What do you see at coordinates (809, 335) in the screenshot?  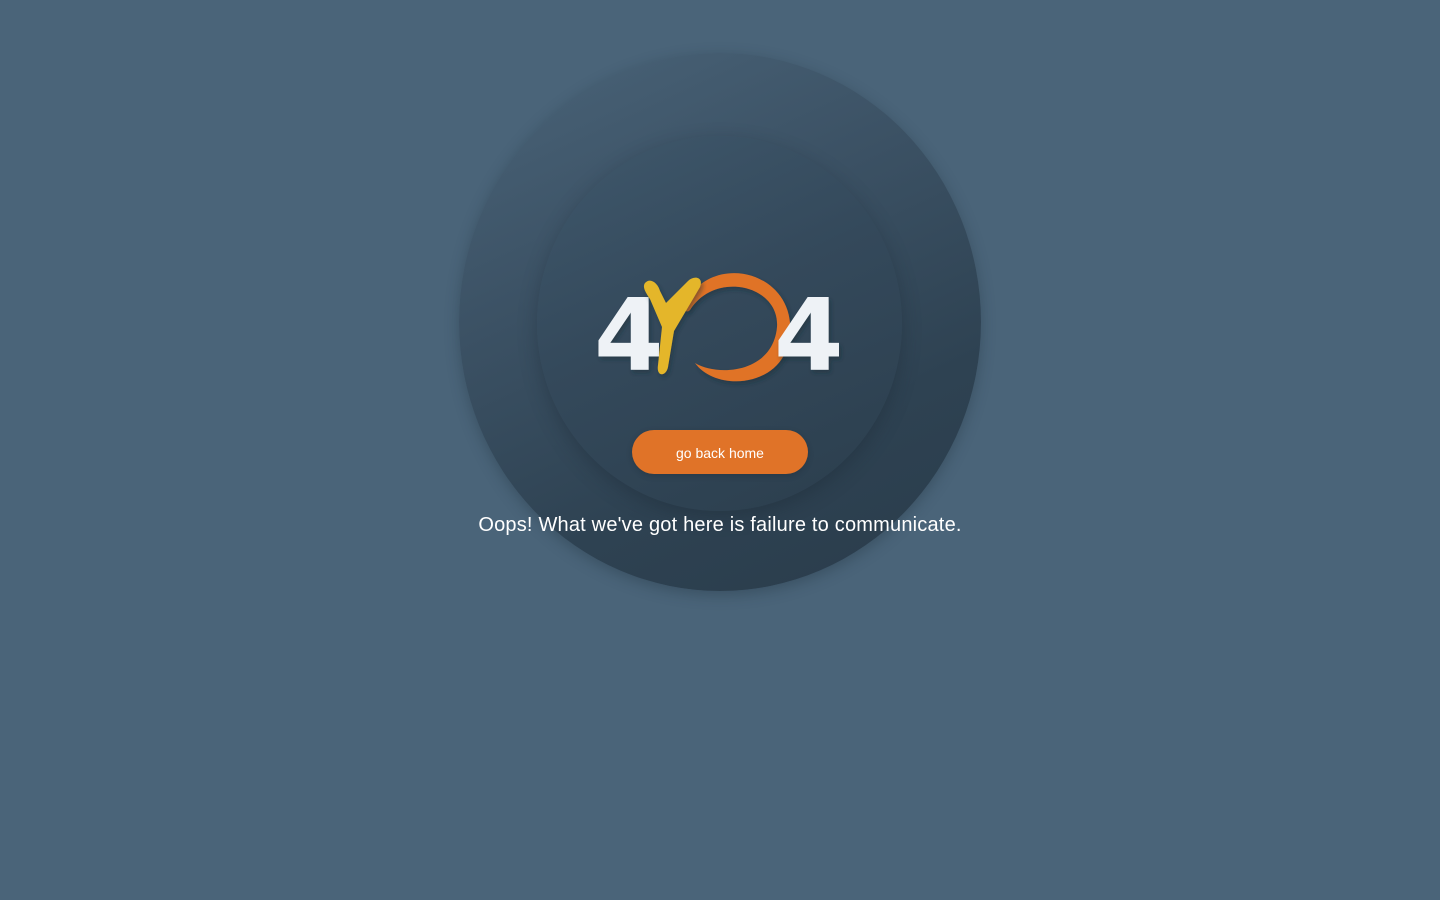 I see `digit-four-right: 4` at bounding box center [809, 335].